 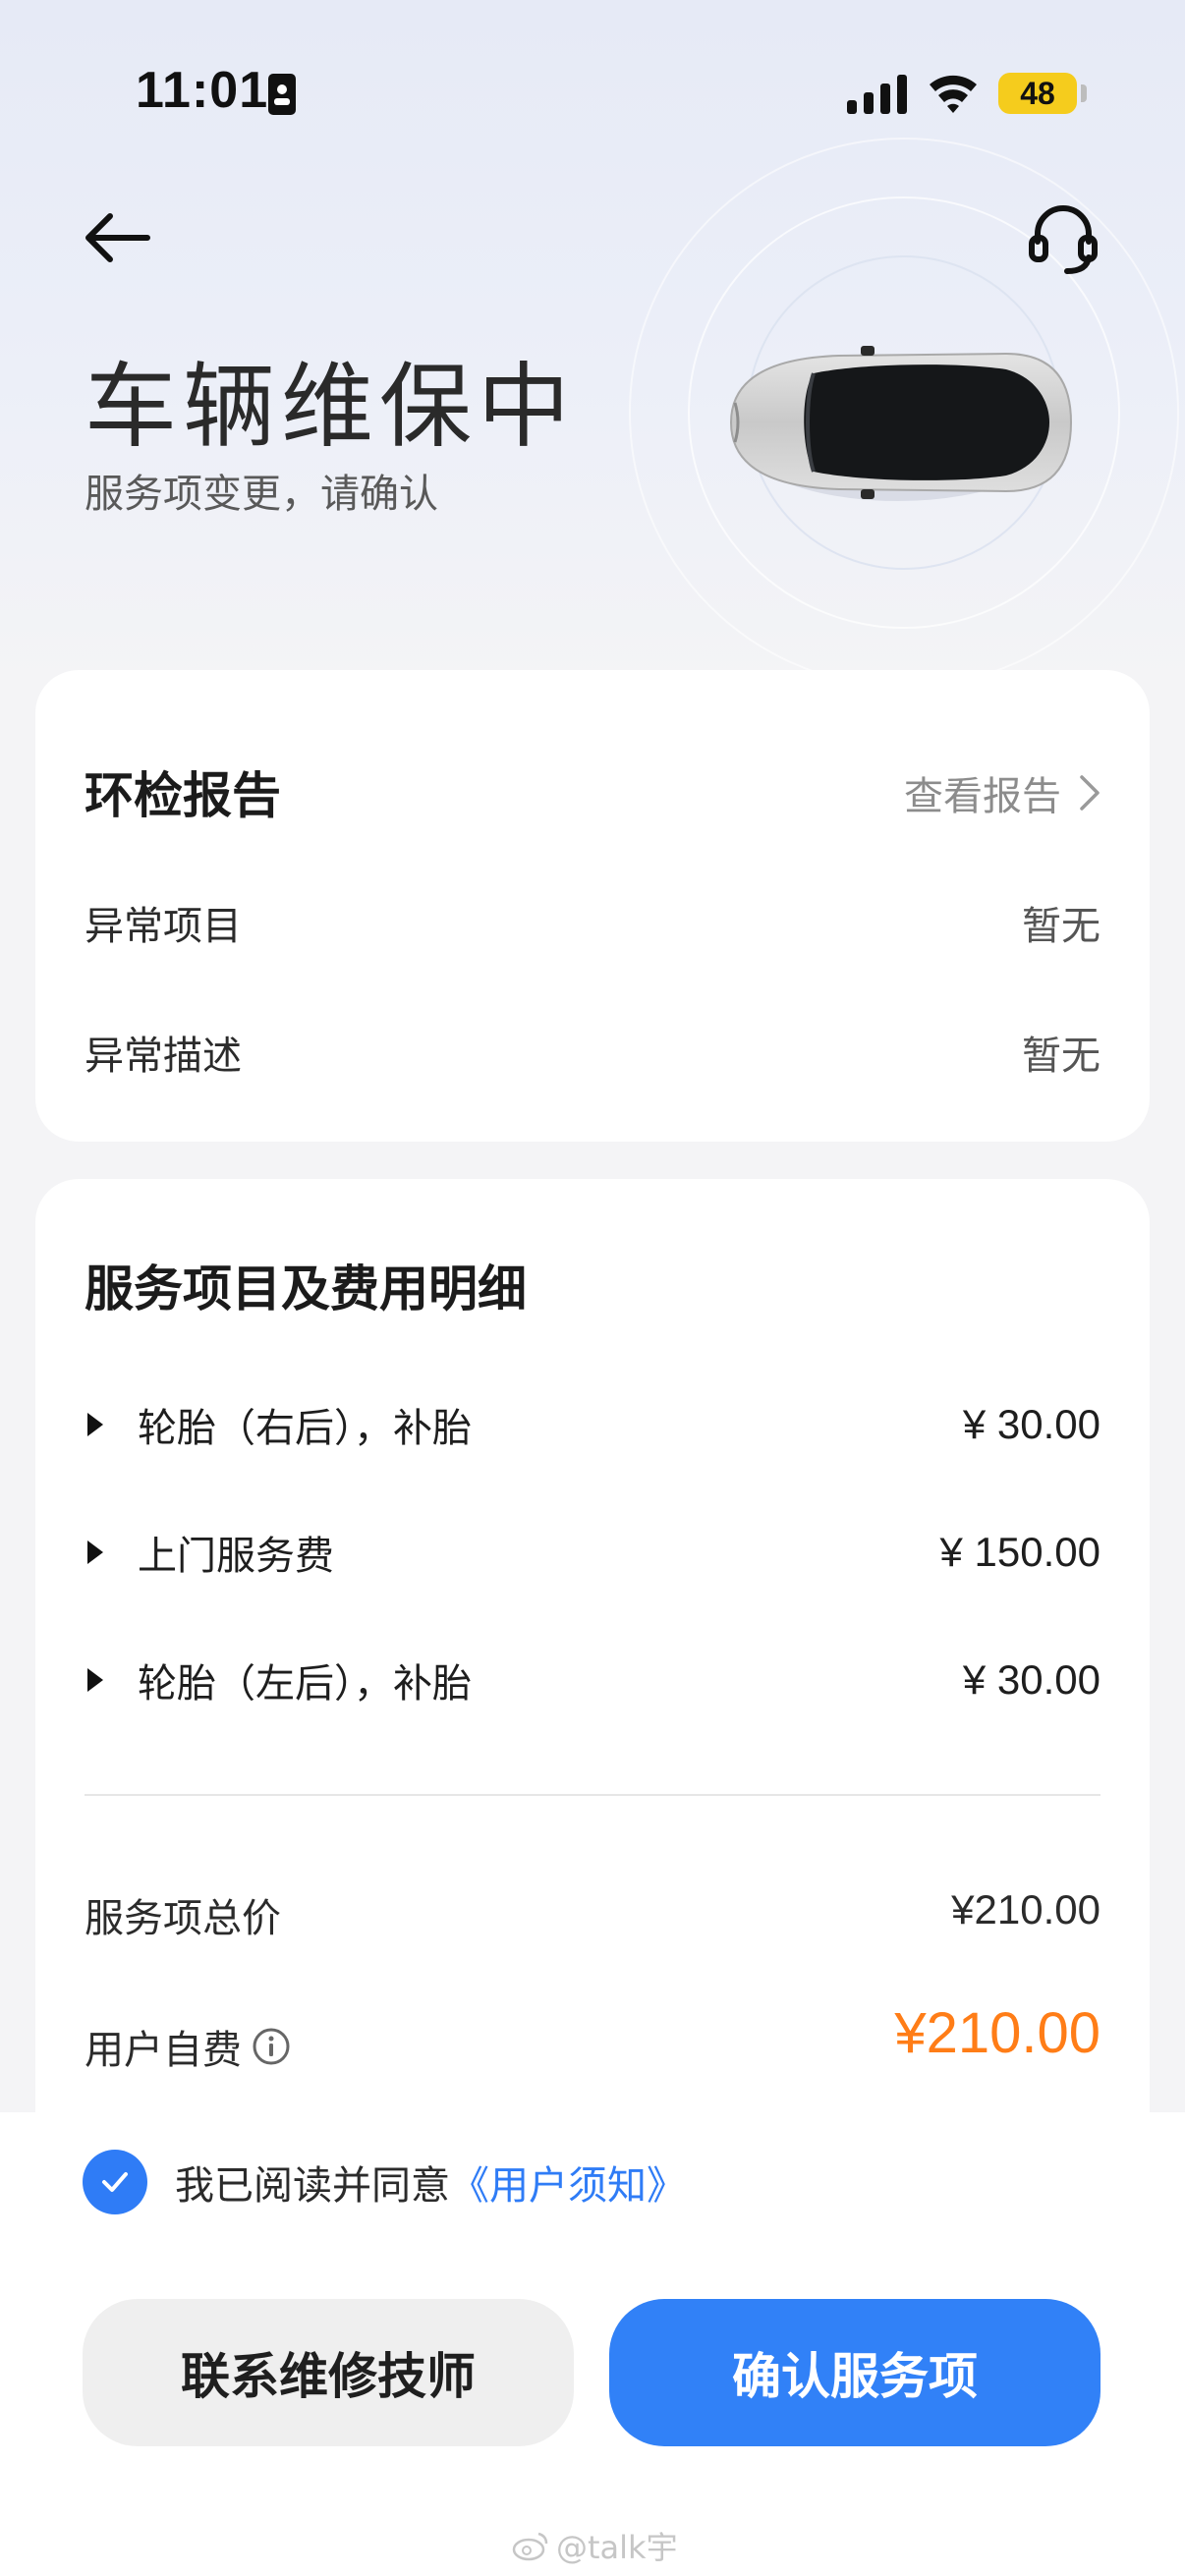 What do you see at coordinates (997, 2033) in the screenshot?
I see `self-pay-value: ¥210.00` at bounding box center [997, 2033].